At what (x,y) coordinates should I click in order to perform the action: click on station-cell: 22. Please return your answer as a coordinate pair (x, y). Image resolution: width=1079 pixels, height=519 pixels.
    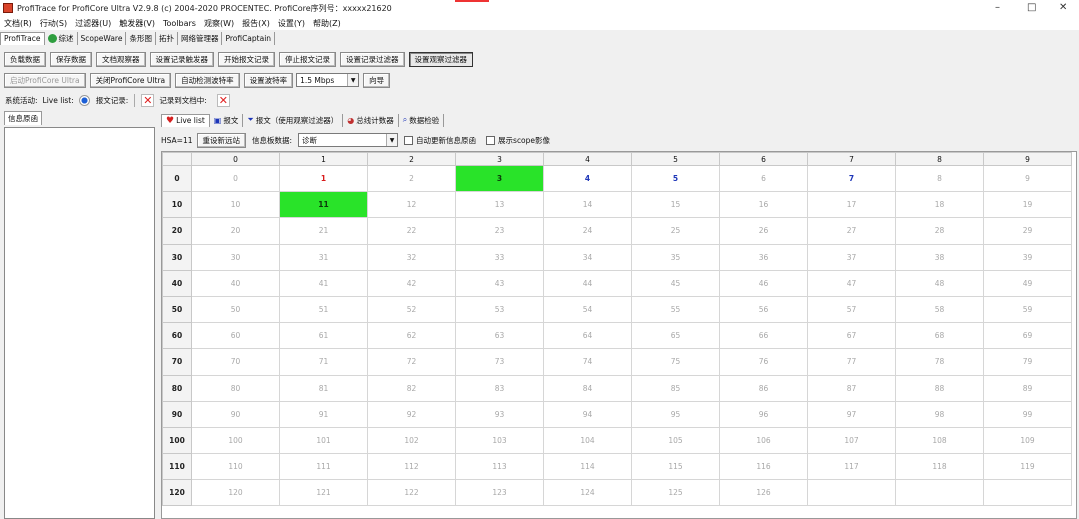
    Looking at the image, I should click on (412, 231).